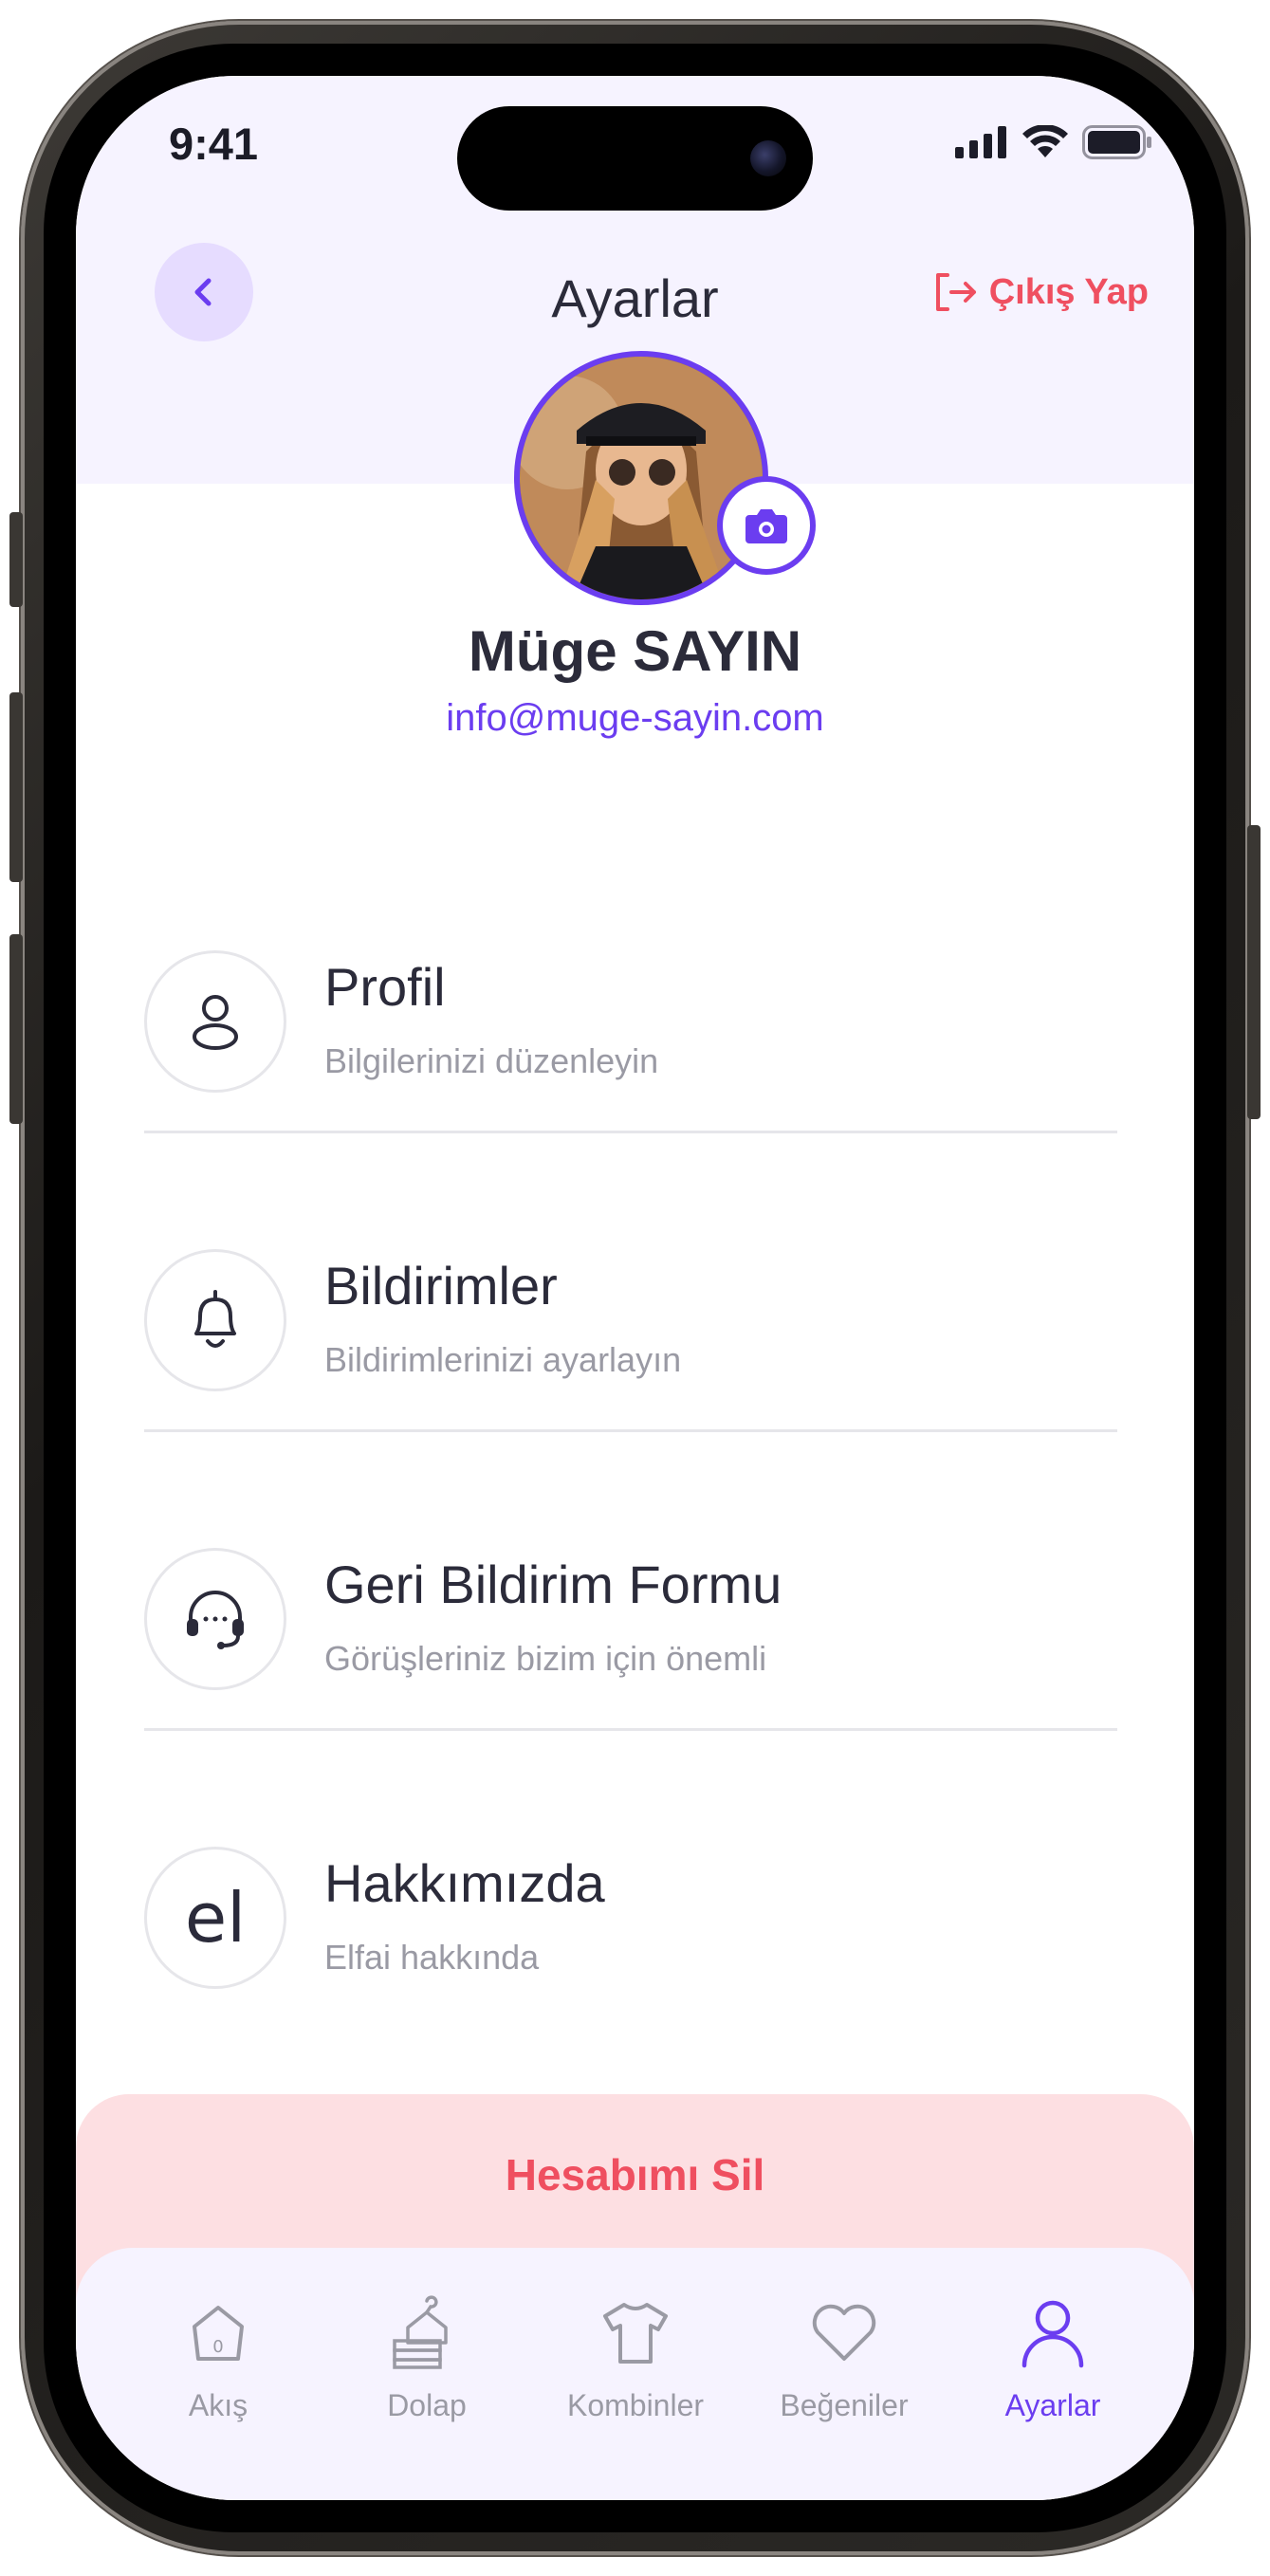  What do you see at coordinates (630, 1920) in the screenshot?
I see `menu-item-about: el Hakkımızda Elfai hakkında` at bounding box center [630, 1920].